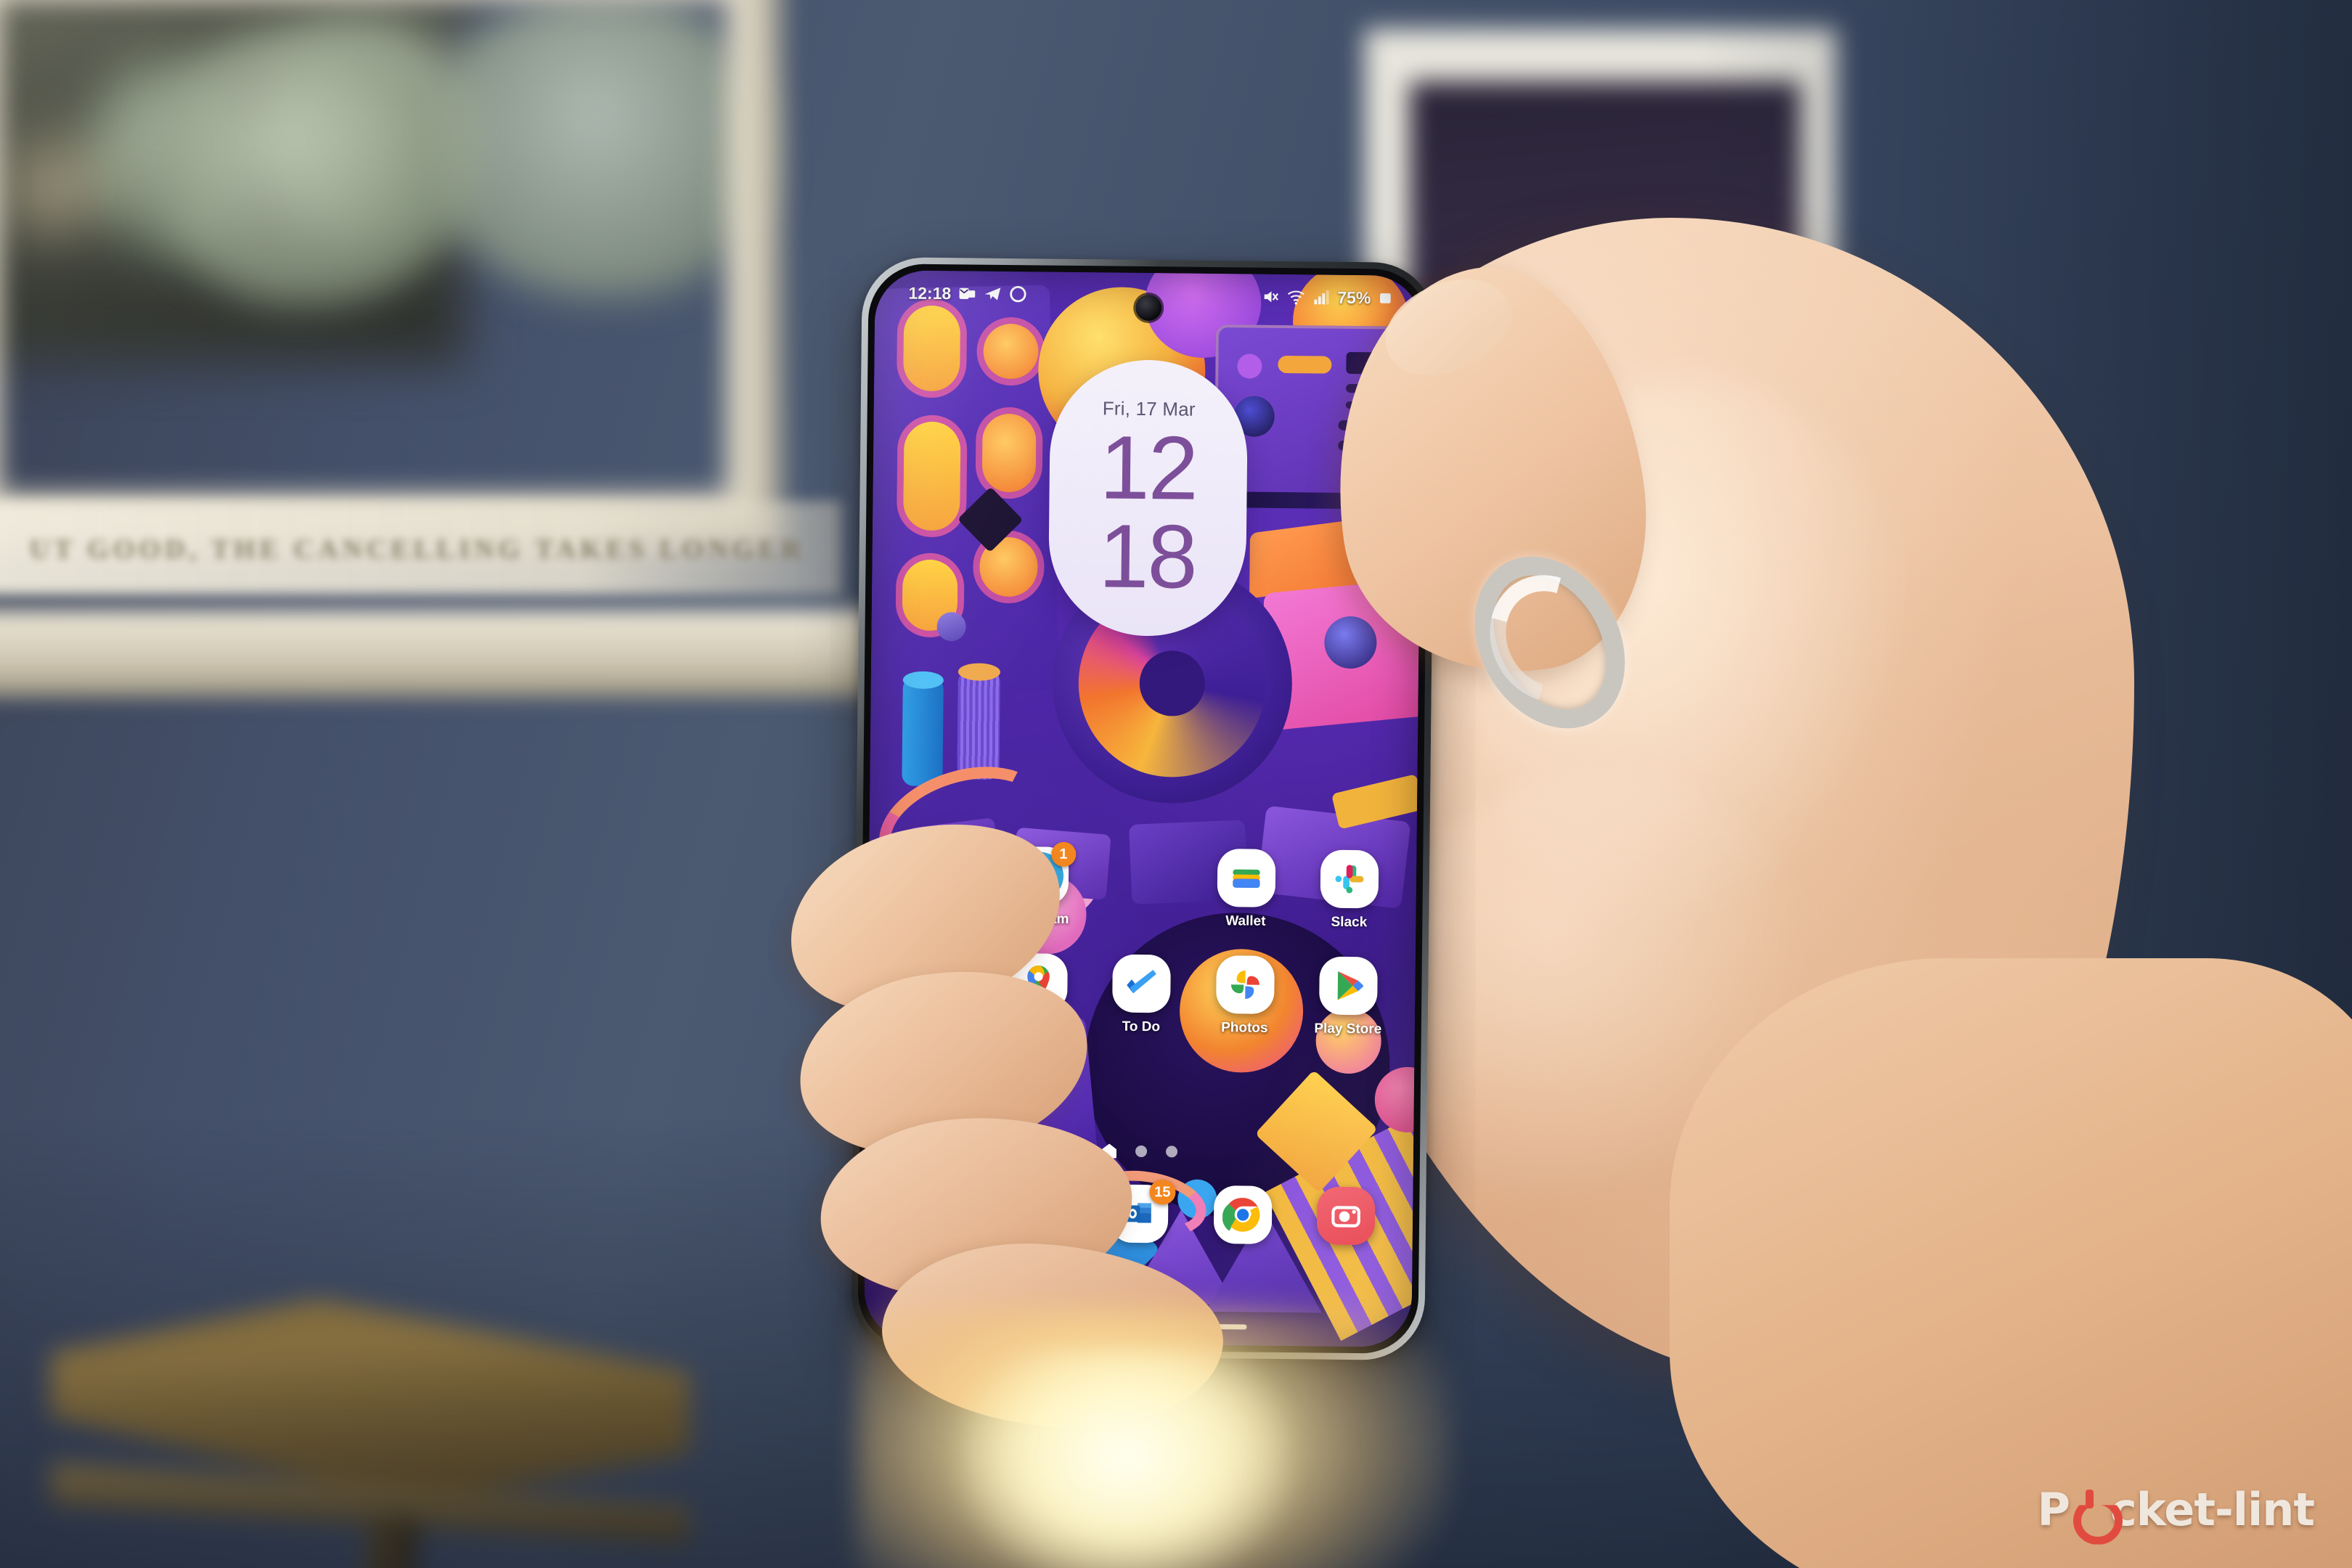  What do you see at coordinates (1125, 1459) in the screenshot?
I see `lamp-glow-core` at bounding box center [1125, 1459].